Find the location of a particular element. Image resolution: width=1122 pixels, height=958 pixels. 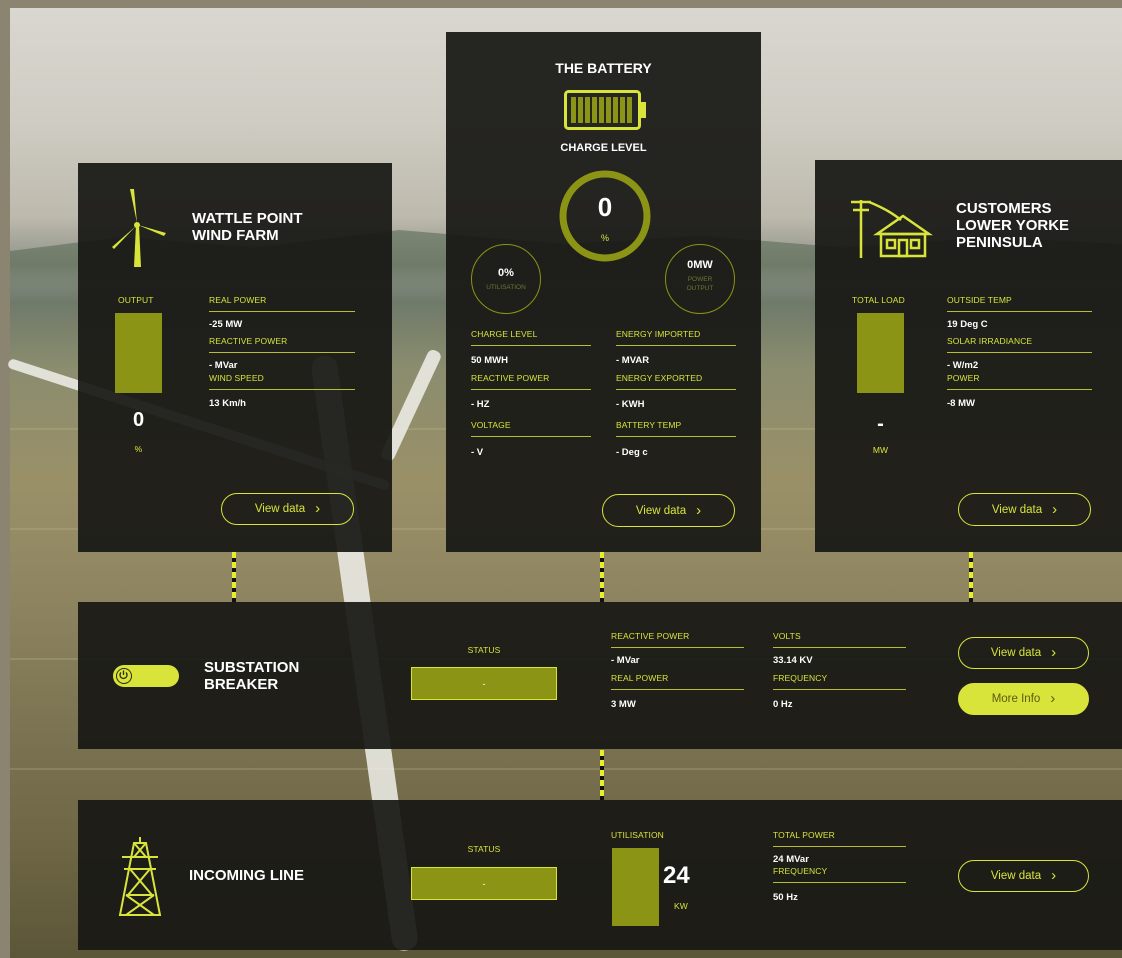

substation-title: SUBSTATION BREAKER is located at coordinates (251, 676).